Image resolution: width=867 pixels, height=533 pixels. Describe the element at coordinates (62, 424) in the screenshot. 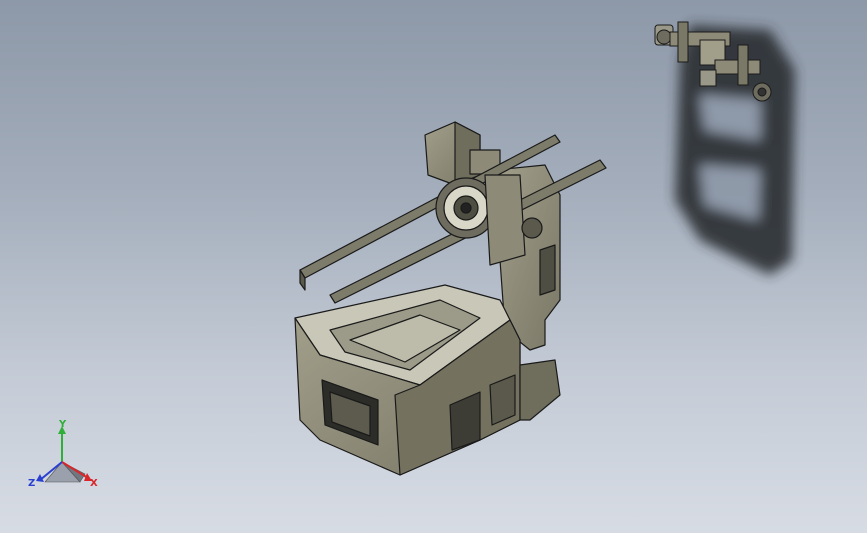

I see `y-axis-label: Y` at that location.